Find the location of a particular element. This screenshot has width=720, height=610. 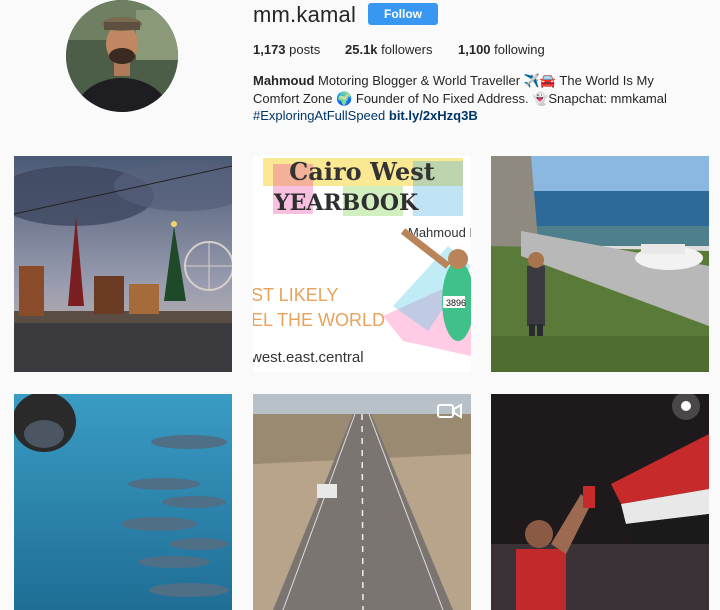

yearbook-line-1: ST LIKELY is located at coordinates (295, 295).